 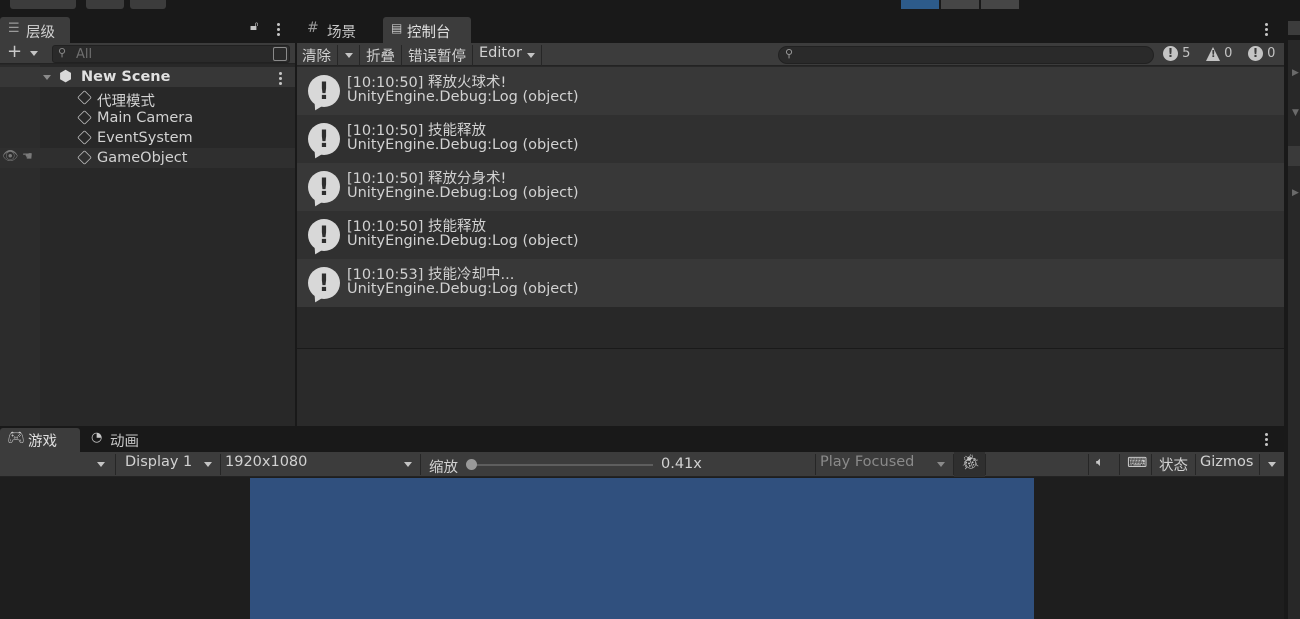 What do you see at coordinates (1100, 462) in the screenshot?
I see `audio-mute-icon: 🔈︎` at bounding box center [1100, 462].